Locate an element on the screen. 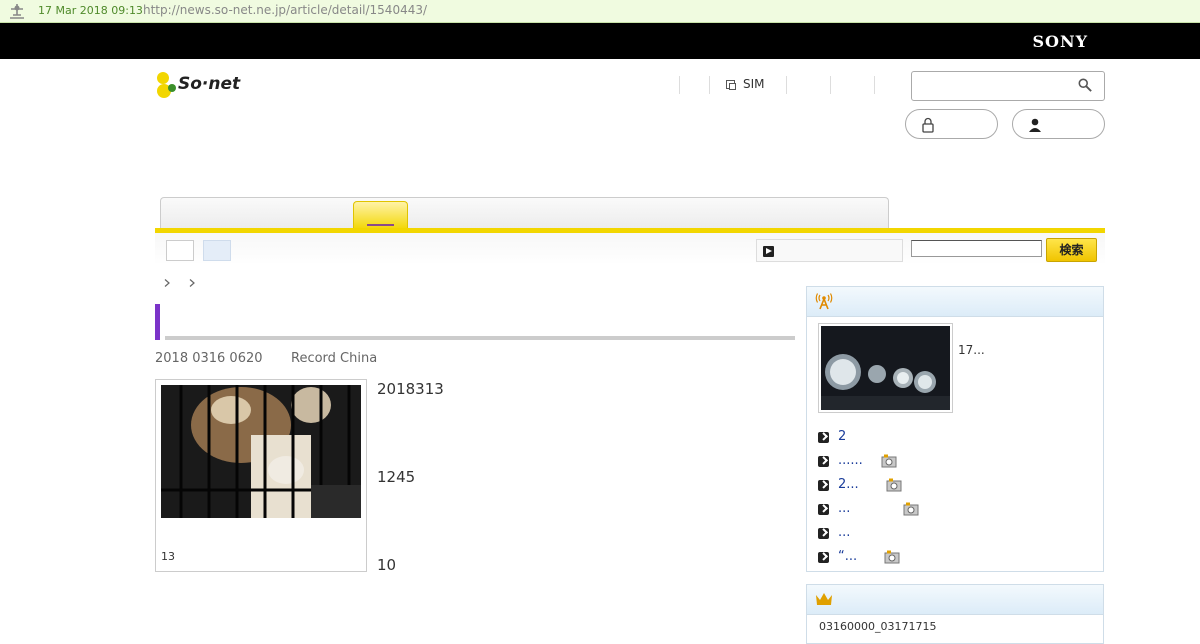 The image size is (1200, 644). header-search-input is located at coordinates (1008, 86).